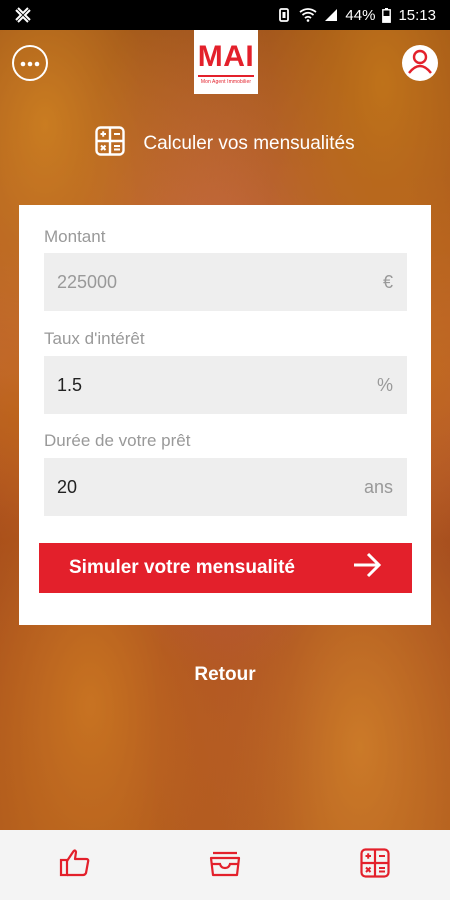  I want to click on brand-logo: MAI Mon Agent Immobilier, so click(226, 62).